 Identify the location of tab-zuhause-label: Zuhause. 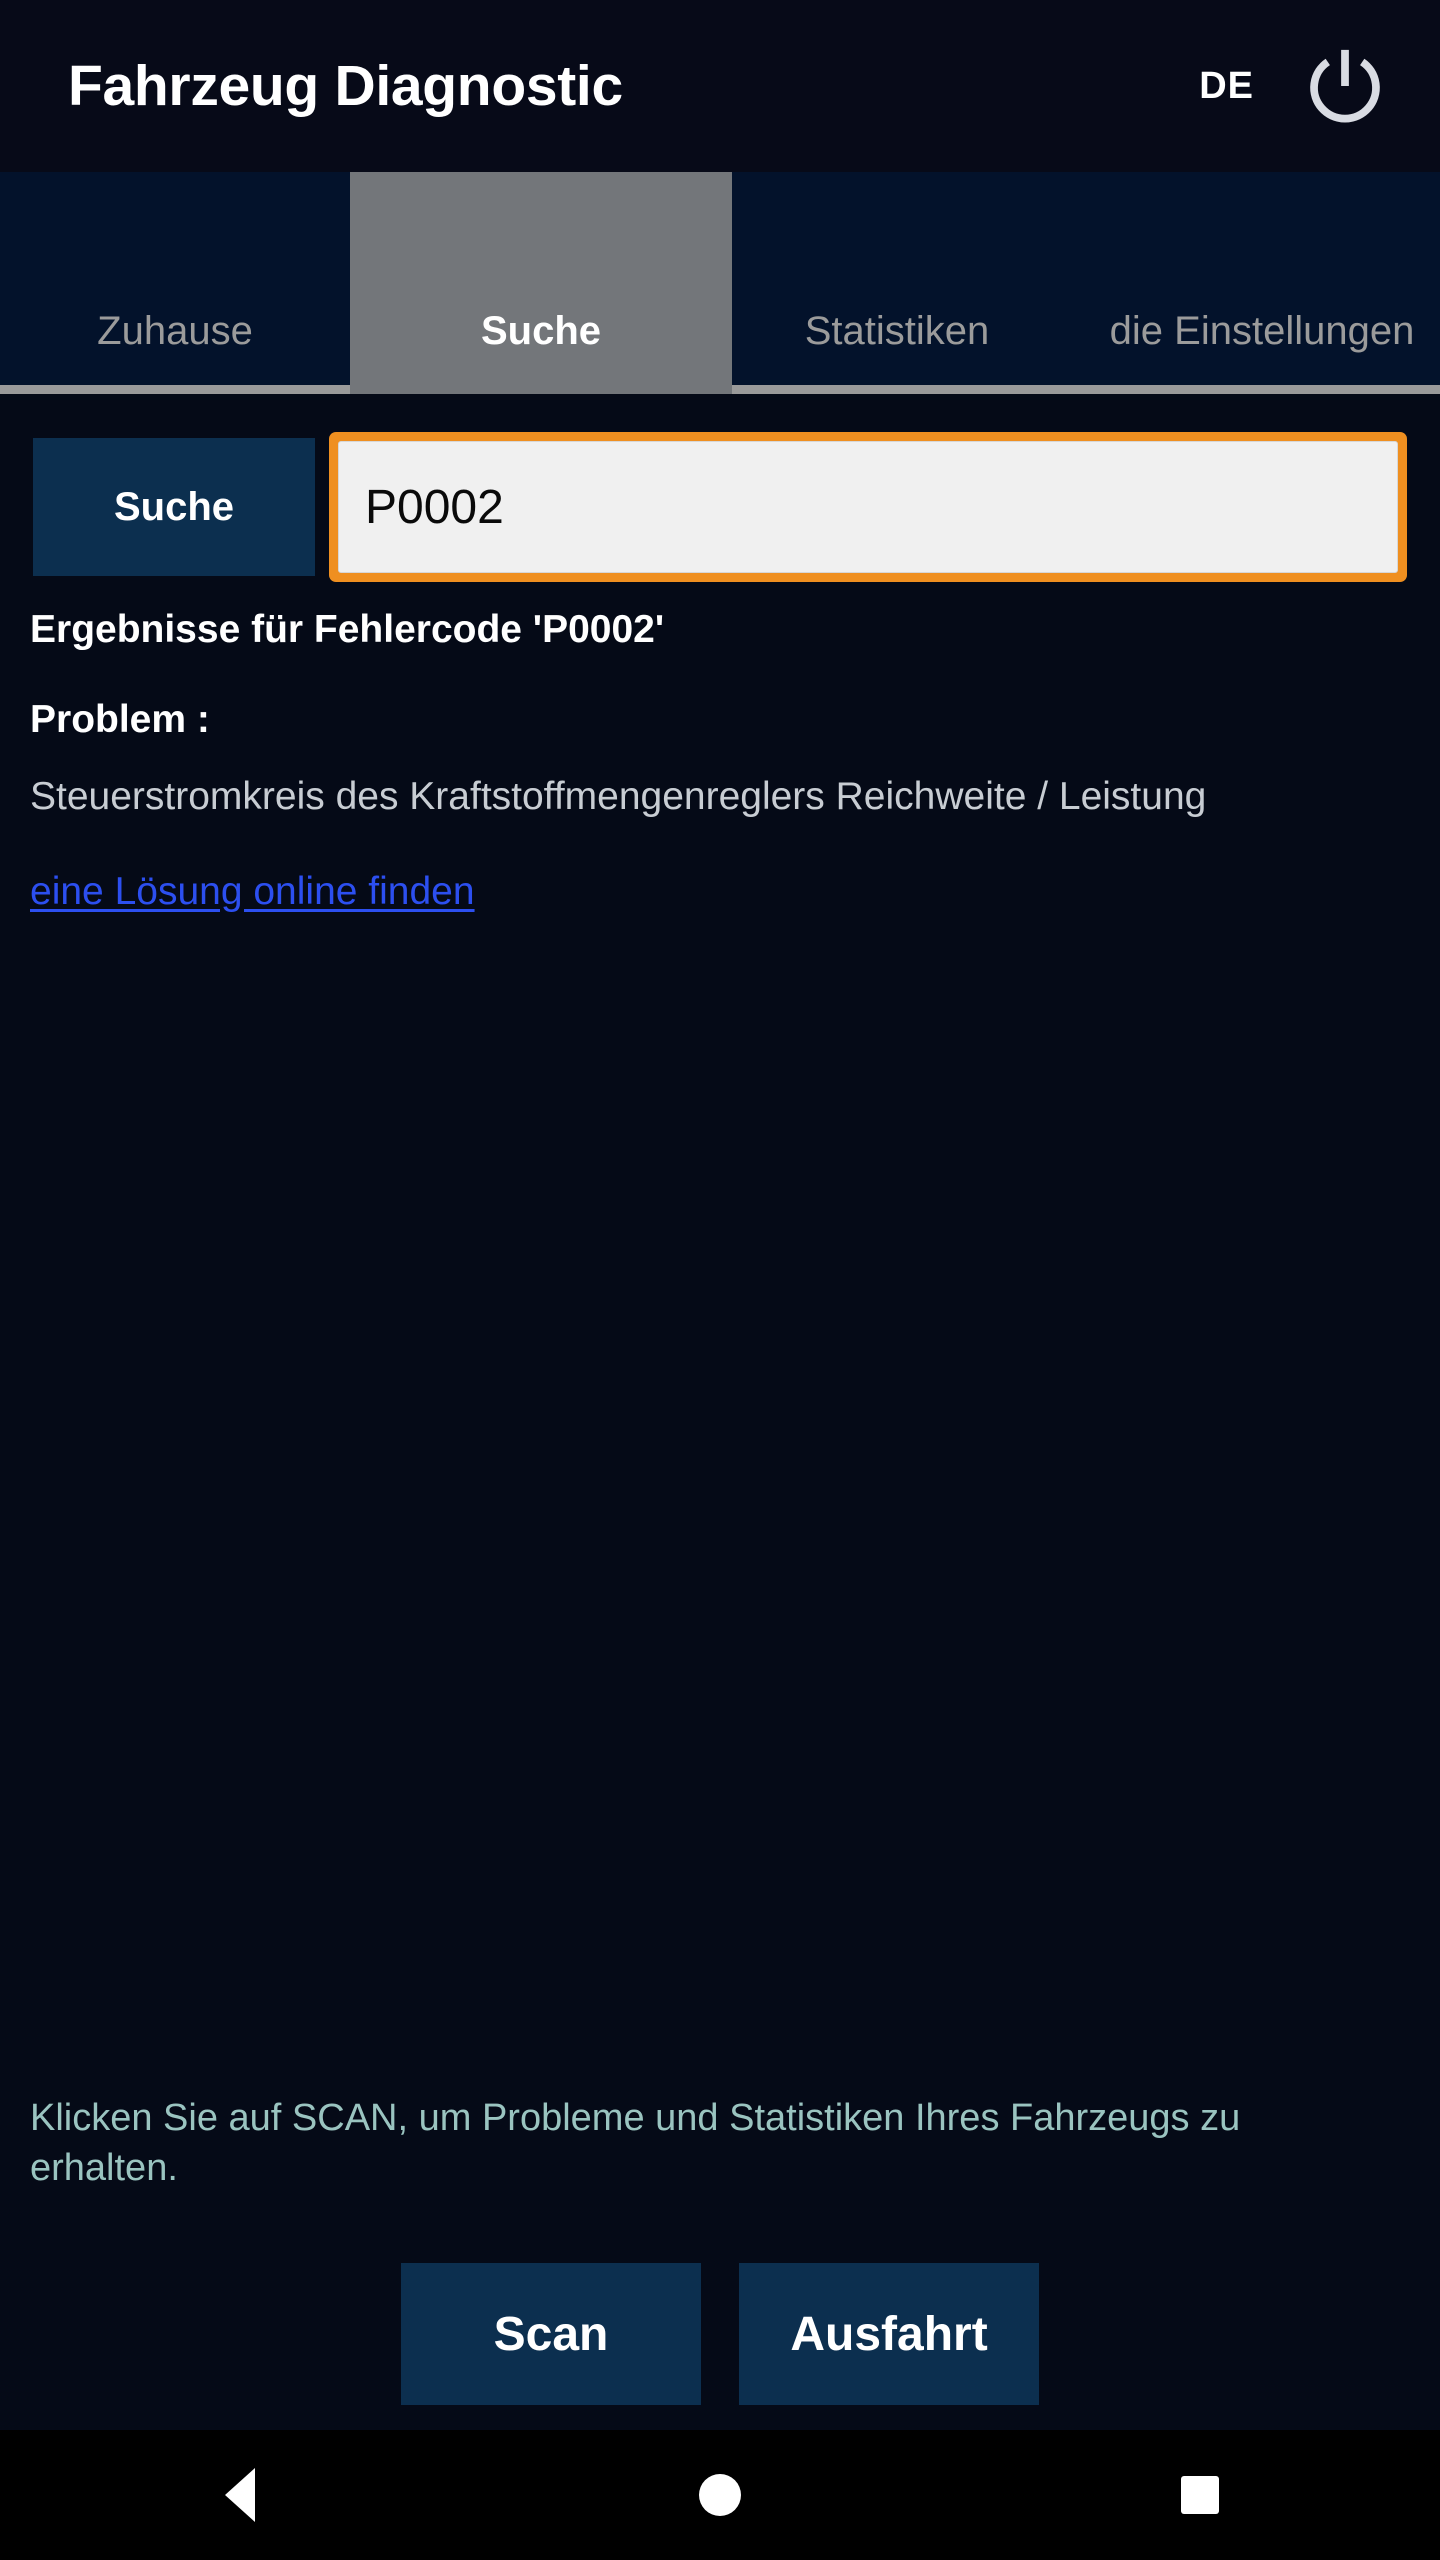
(175, 331).